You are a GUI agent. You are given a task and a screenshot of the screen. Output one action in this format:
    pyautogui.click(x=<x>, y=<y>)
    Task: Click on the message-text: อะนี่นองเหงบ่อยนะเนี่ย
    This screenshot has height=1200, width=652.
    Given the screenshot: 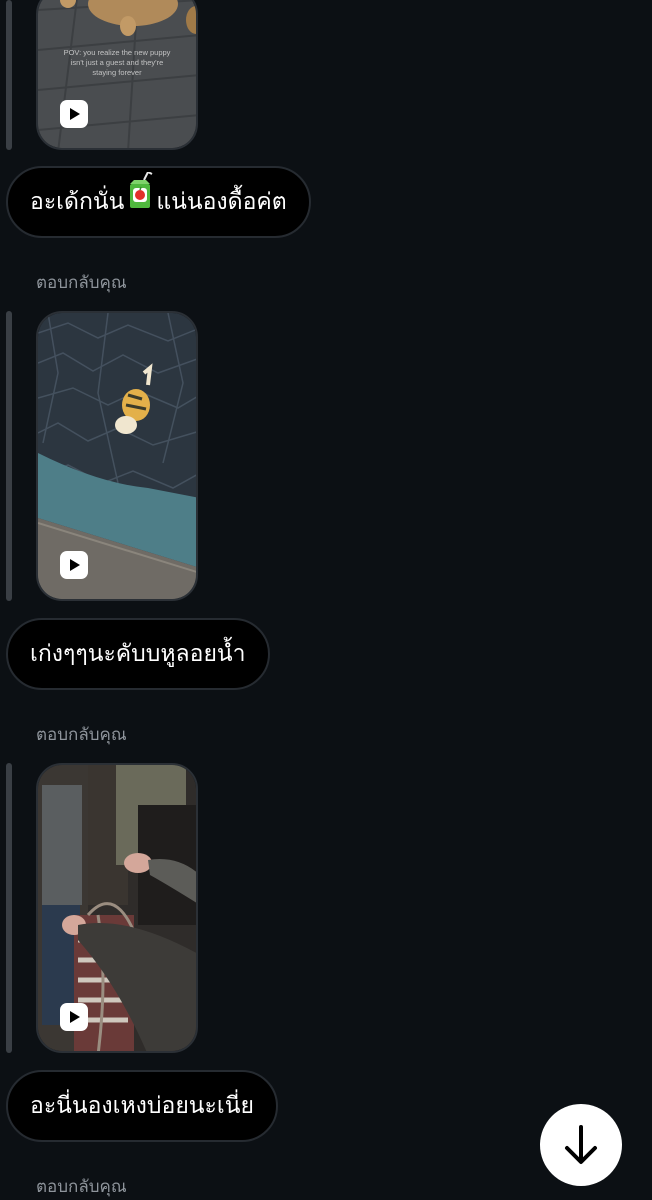 What is the action you would take?
    pyautogui.click(x=142, y=1106)
    